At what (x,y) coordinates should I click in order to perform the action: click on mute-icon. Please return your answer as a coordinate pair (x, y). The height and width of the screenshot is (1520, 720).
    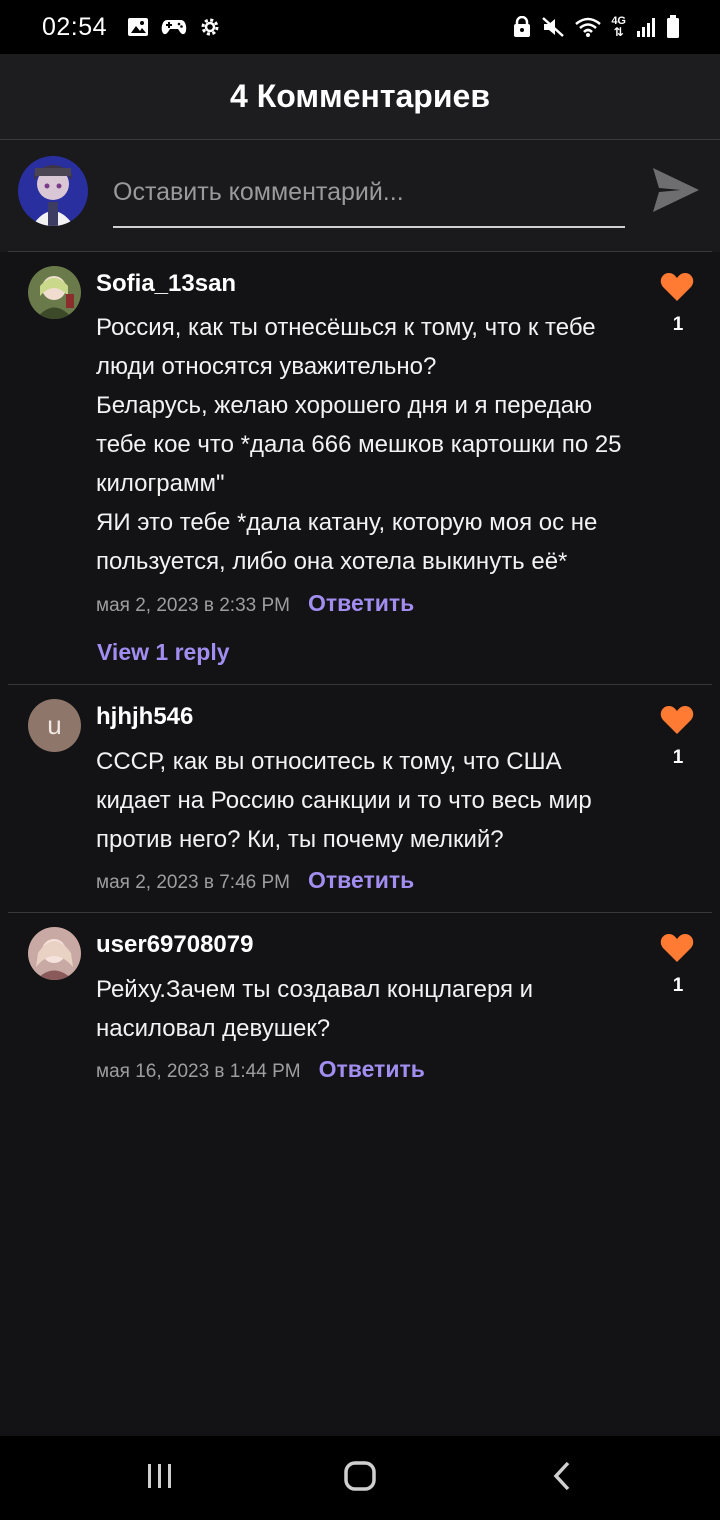
    Looking at the image, I should click on (553, 27).